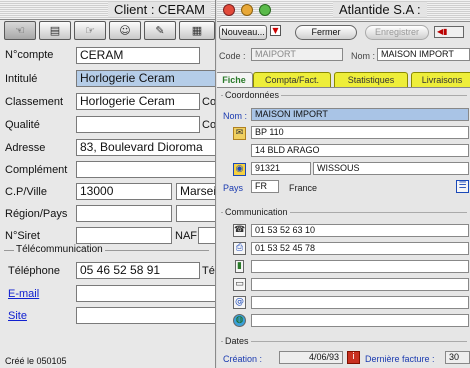 The width and height of the screenshot is (470, 368). I want to click on envelope-icon: ✉, so click(239, 133).